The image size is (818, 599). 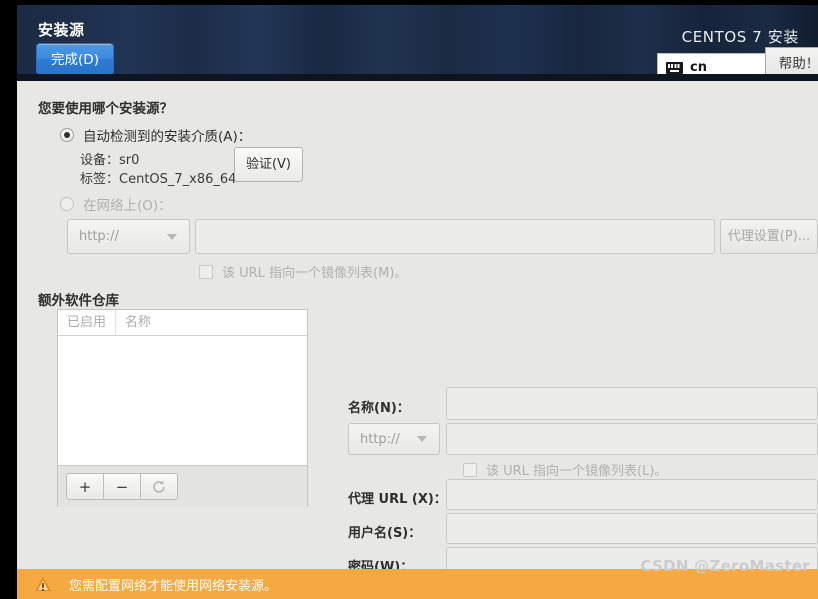 I want to click on page-title: 安装源, so click(x=61, y=30).